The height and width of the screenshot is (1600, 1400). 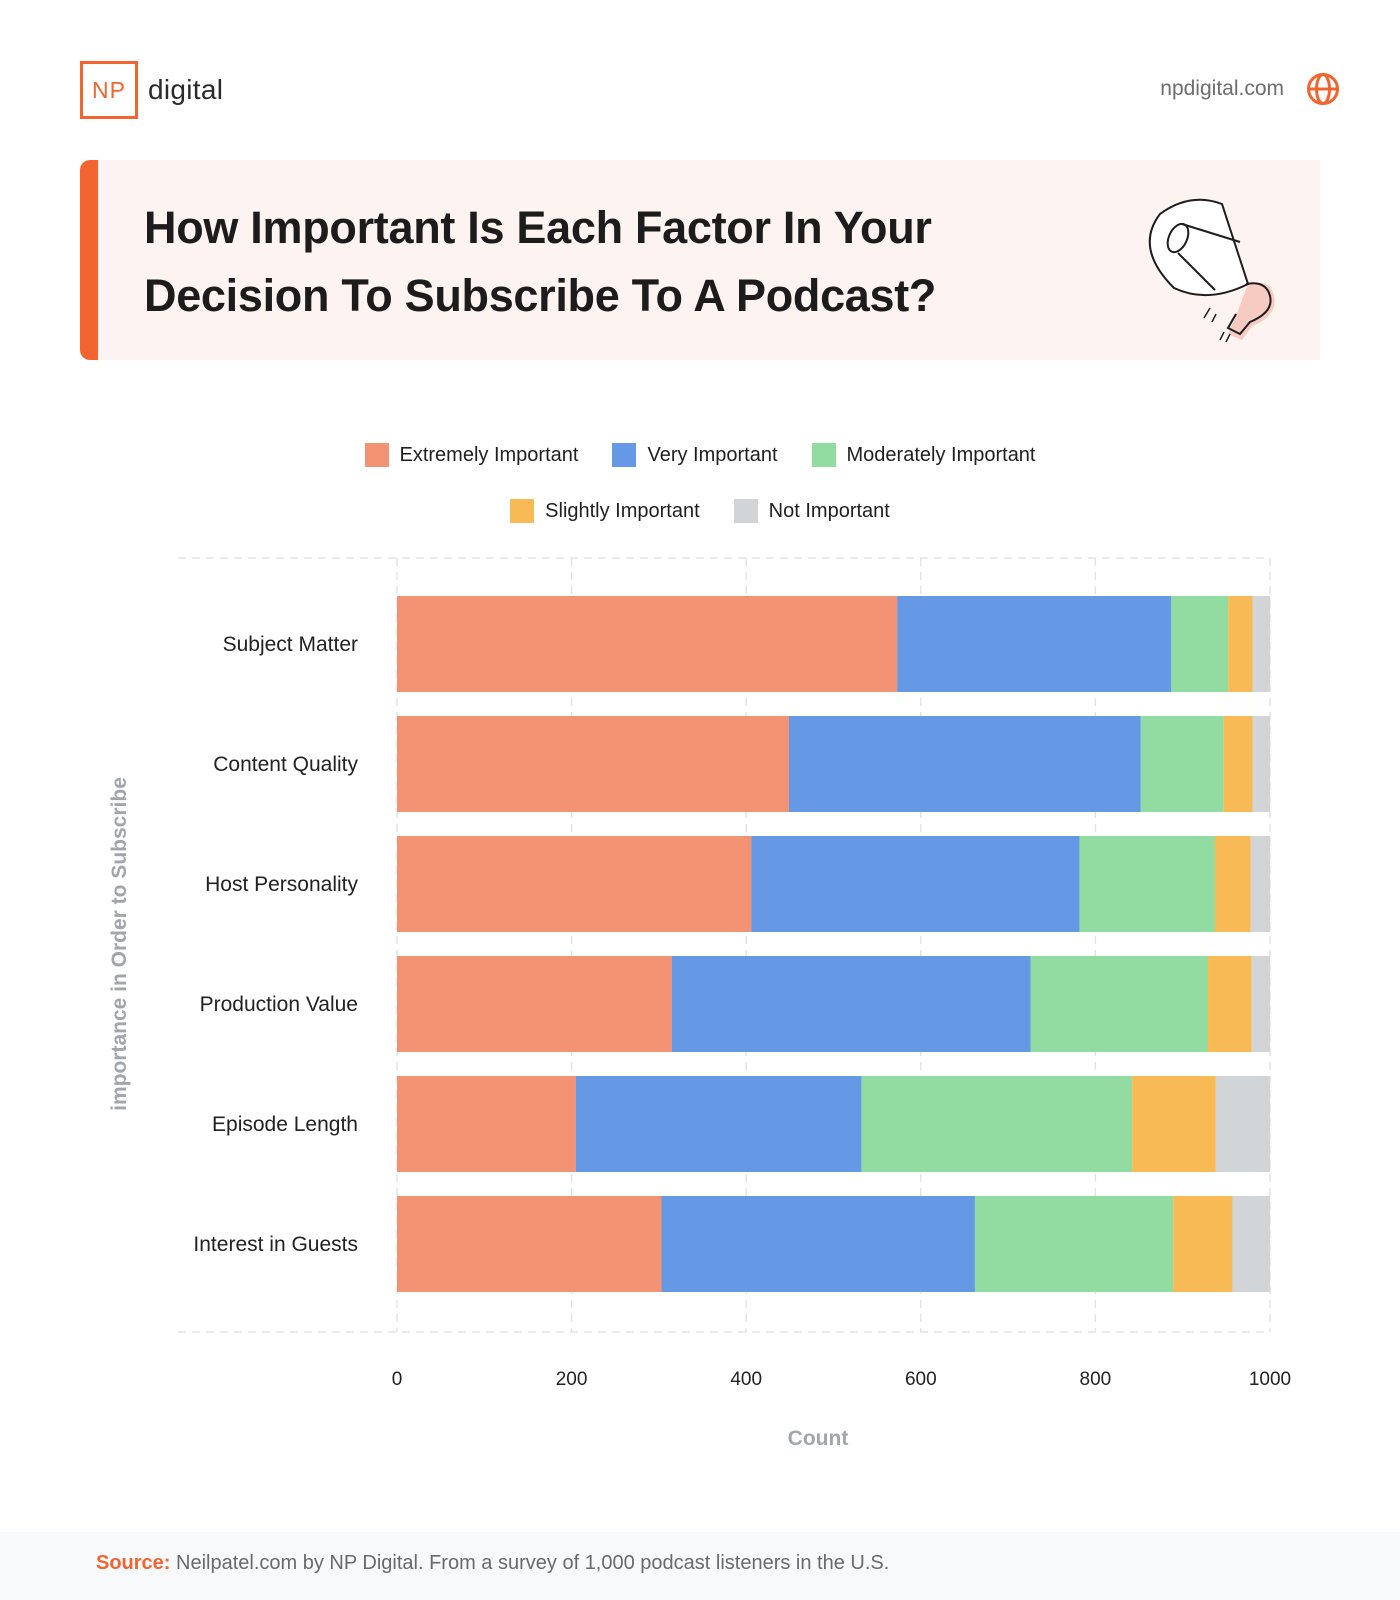 What do you see at coordinates (572, 1379) in the screenshot?
I see `x-tick-label: 200` at bounding box center [572, 1379].